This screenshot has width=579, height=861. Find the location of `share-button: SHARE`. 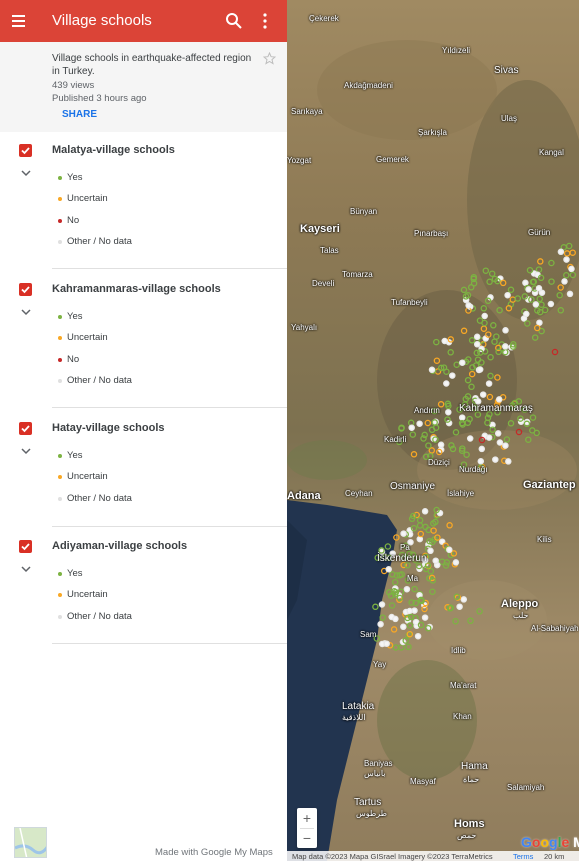

share-button: SHARE is located at coordinates (79, 114).